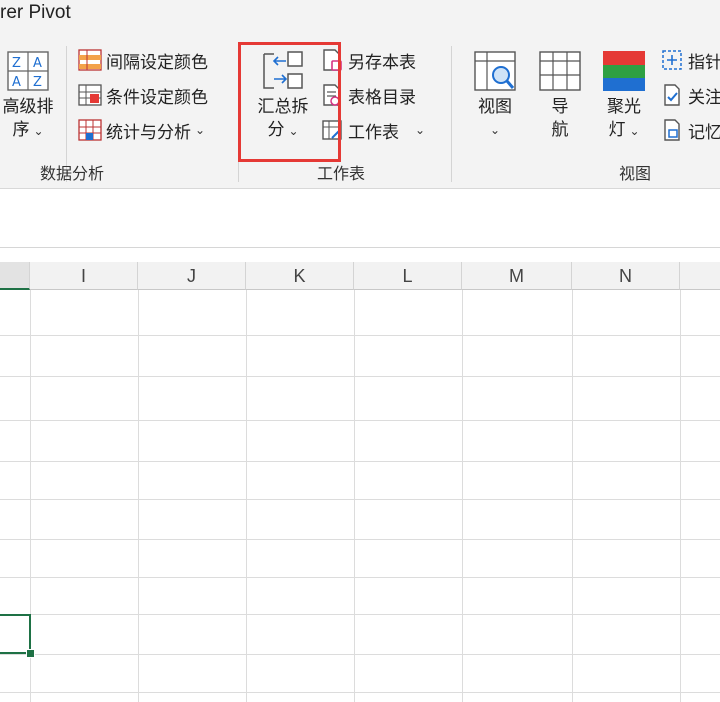  What do you see at coordinates (28, 96) in the screenshot?
I see `advanced-sort-button: Z A A Z 高级排 序 ⌄` at bounding box center [28, 96].